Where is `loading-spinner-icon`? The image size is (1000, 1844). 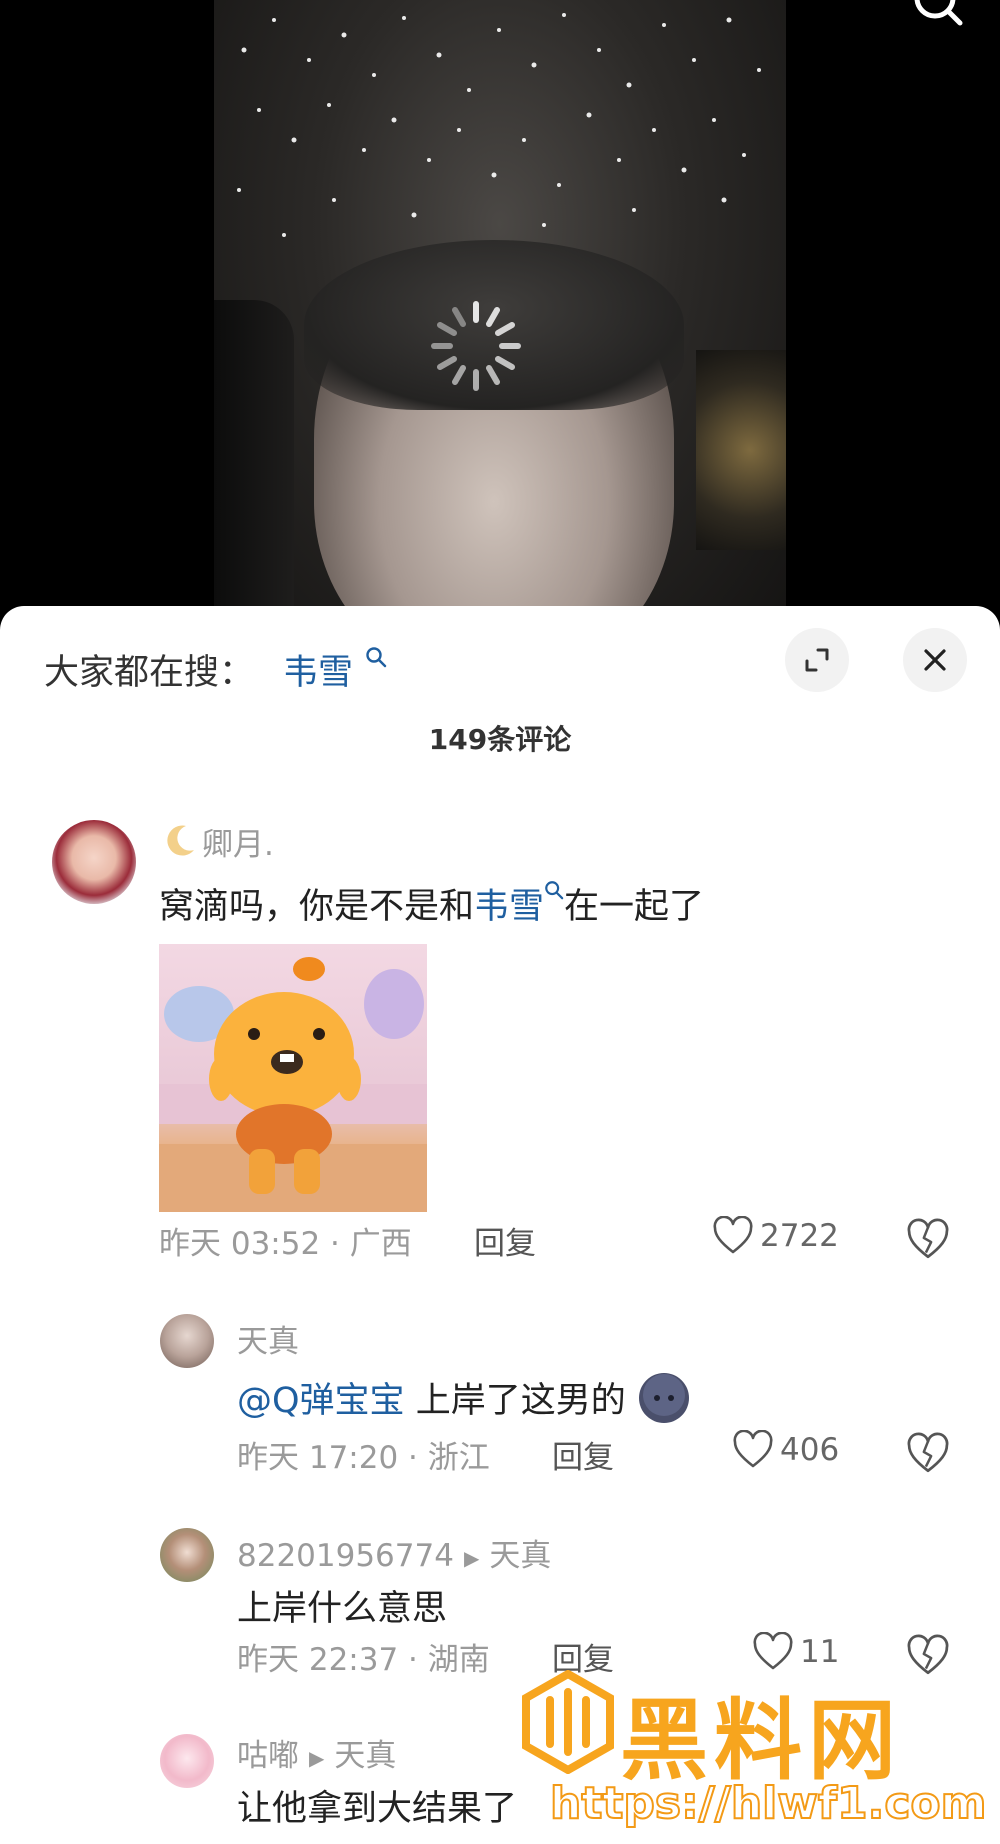 loading-spinner-icon is located at coordinates (476, 346).